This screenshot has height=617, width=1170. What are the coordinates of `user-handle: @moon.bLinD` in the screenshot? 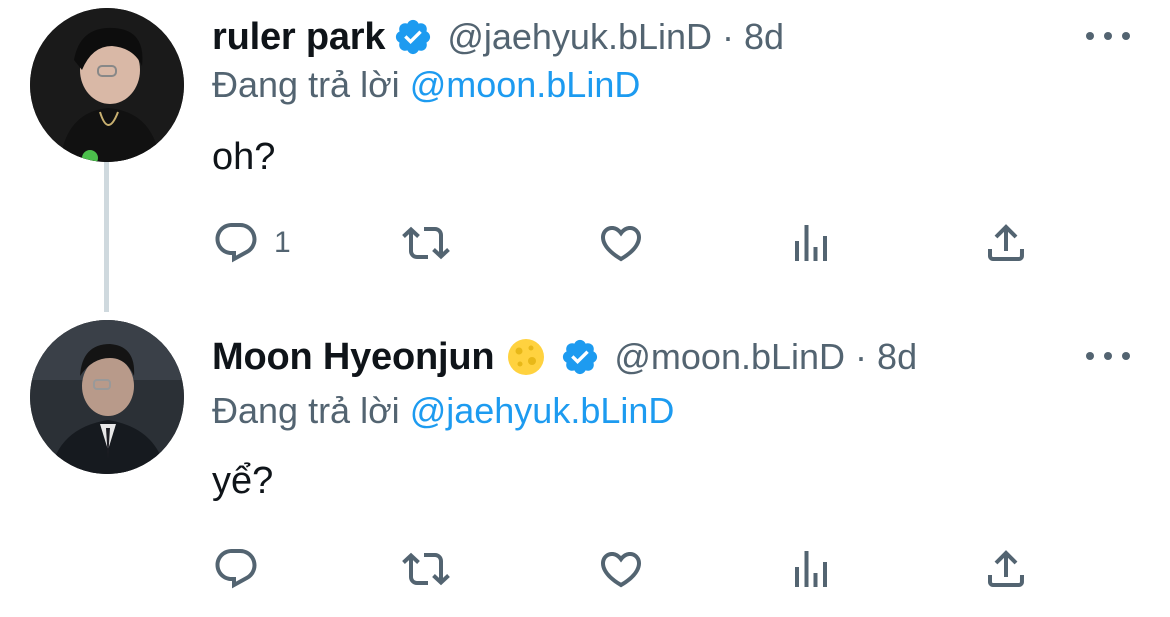 It's located at (729, 357).